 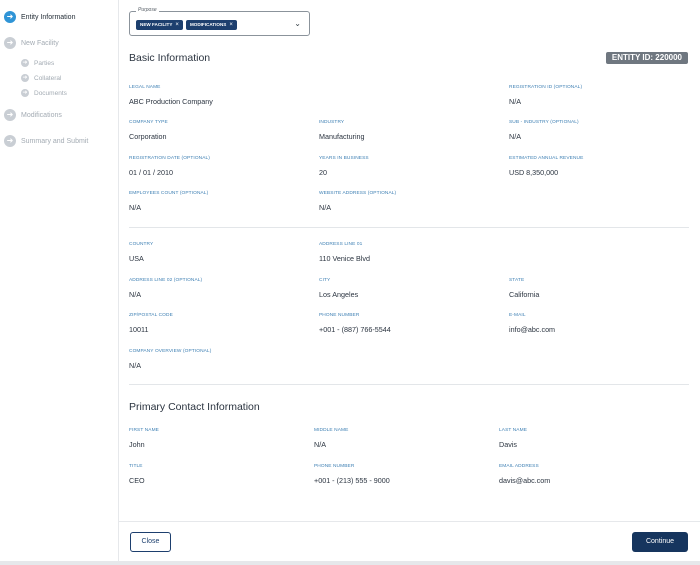 What do you see at coordinates (297, 23) in the screenshot?
I see `chevron-down-icon: ⌄` at bounding box center [297, 23].